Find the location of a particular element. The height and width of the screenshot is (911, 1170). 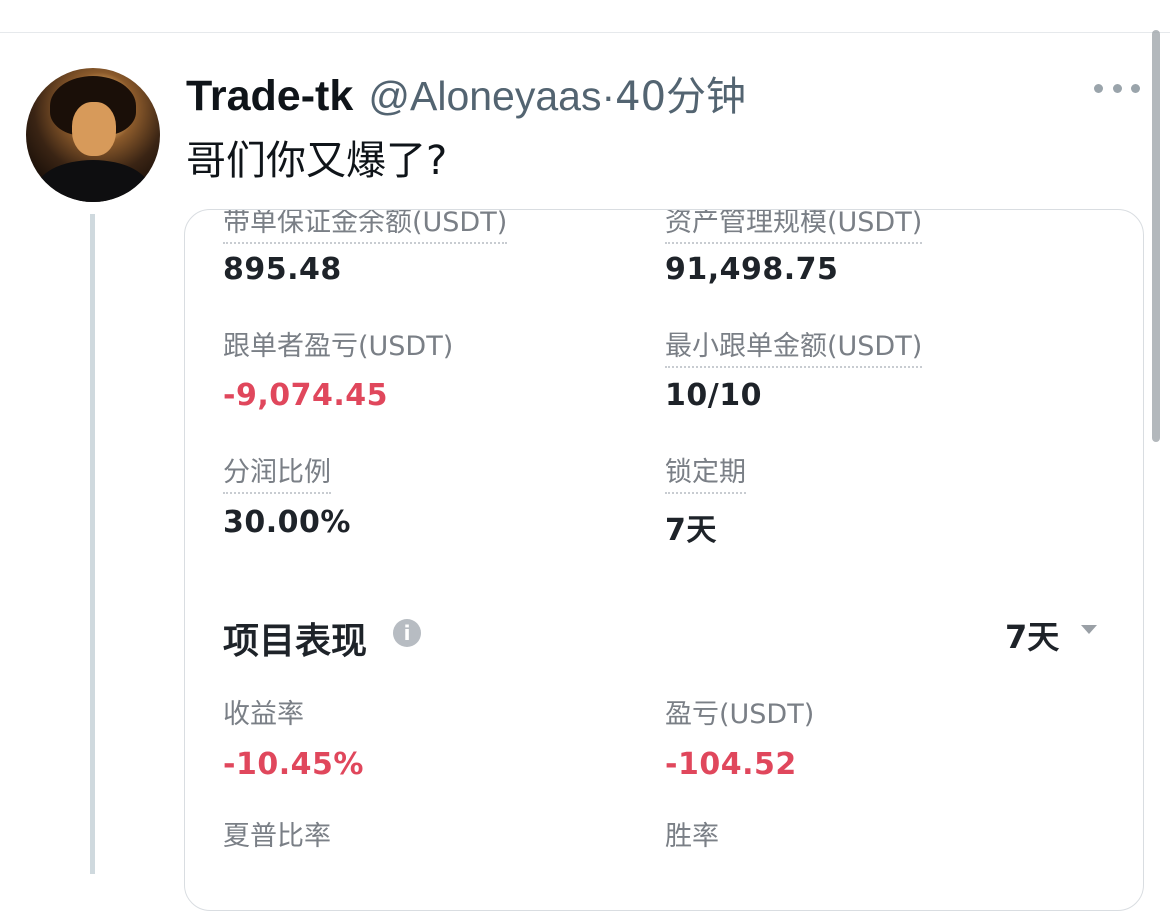

chevron-down-icon is located at coordinates (1089, 629).